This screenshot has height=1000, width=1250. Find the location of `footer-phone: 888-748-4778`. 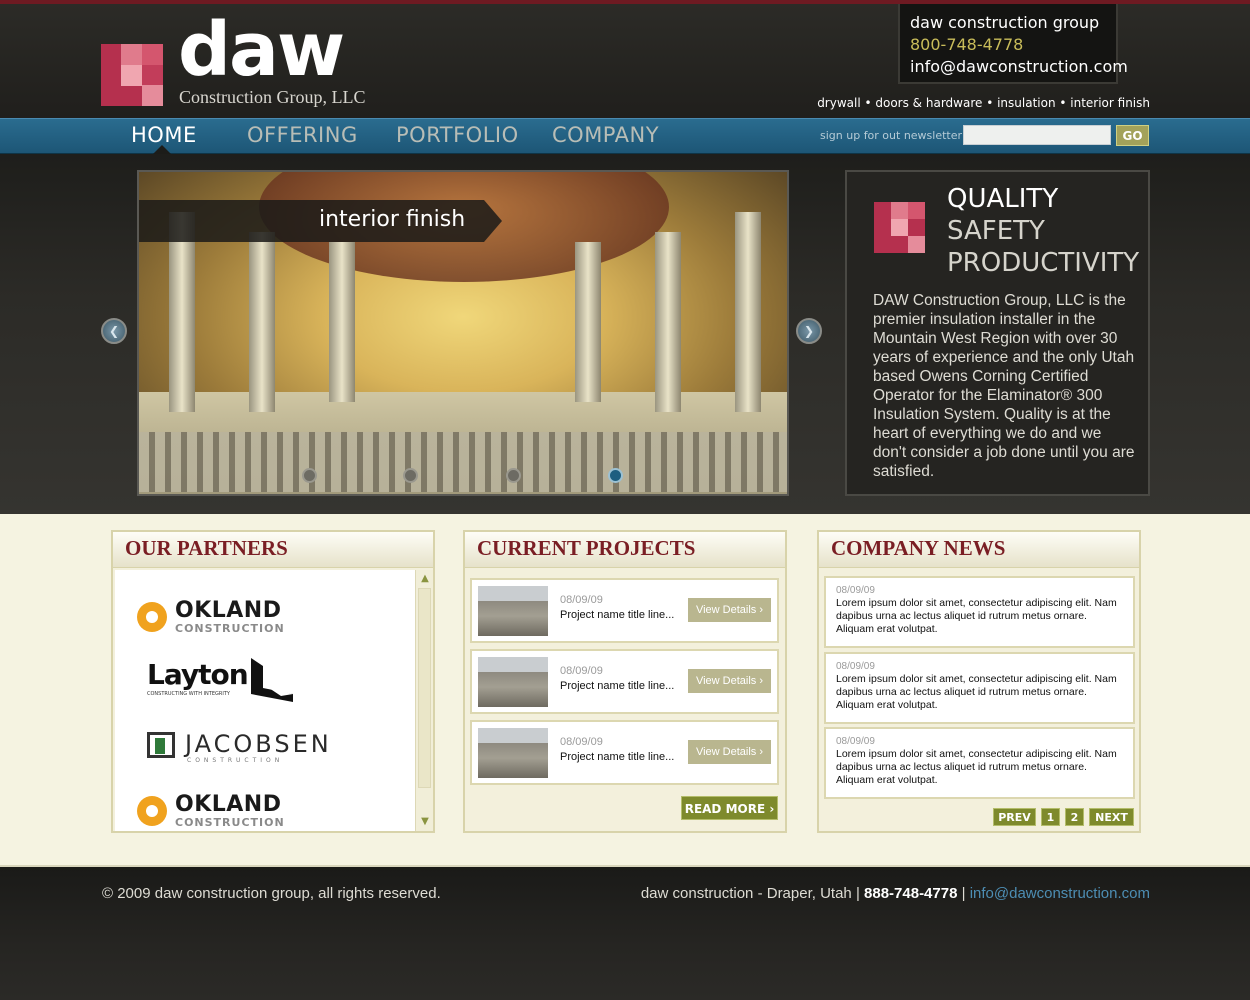

footer-phone: 888-748-4778 is located at coordinates (910, 893).